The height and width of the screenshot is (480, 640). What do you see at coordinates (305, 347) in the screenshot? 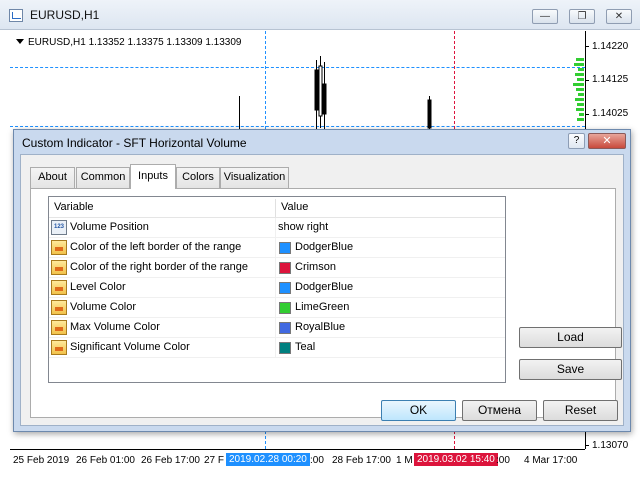
I see `value-text: Teal` at bounding box center [305, 347].